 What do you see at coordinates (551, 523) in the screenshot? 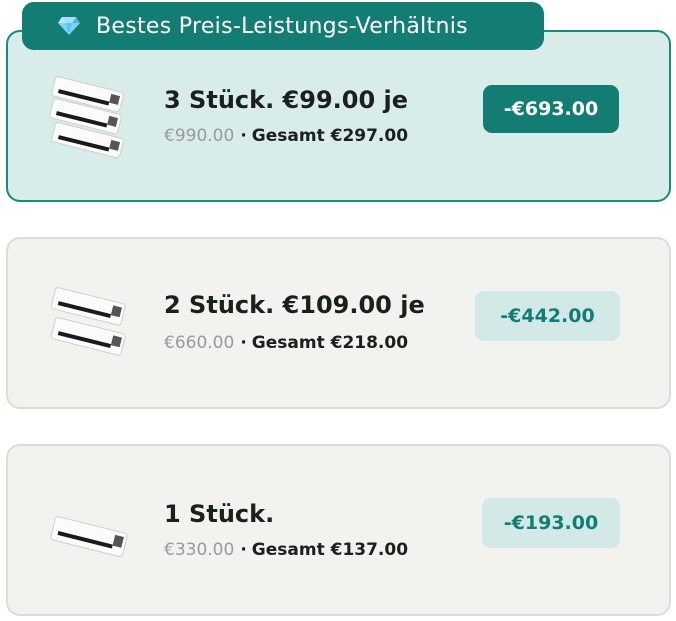
I see `savings-badge: -€193.00` at bounding box center [551, 523].